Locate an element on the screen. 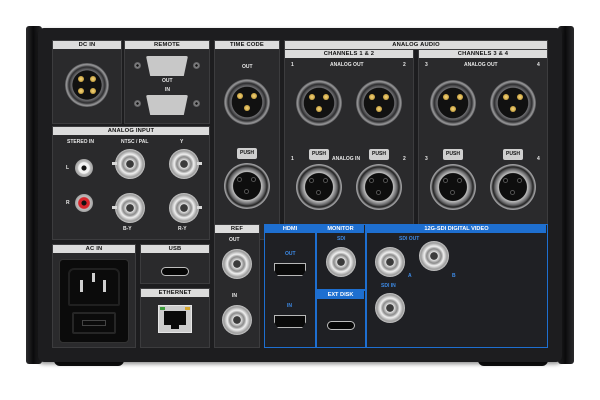  sdi-out-a-label: A is located at coordinates (410, 276).